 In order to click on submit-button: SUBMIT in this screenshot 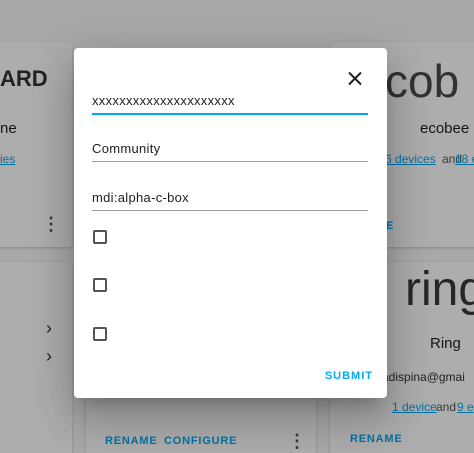, I will do `click(349, 376)`.